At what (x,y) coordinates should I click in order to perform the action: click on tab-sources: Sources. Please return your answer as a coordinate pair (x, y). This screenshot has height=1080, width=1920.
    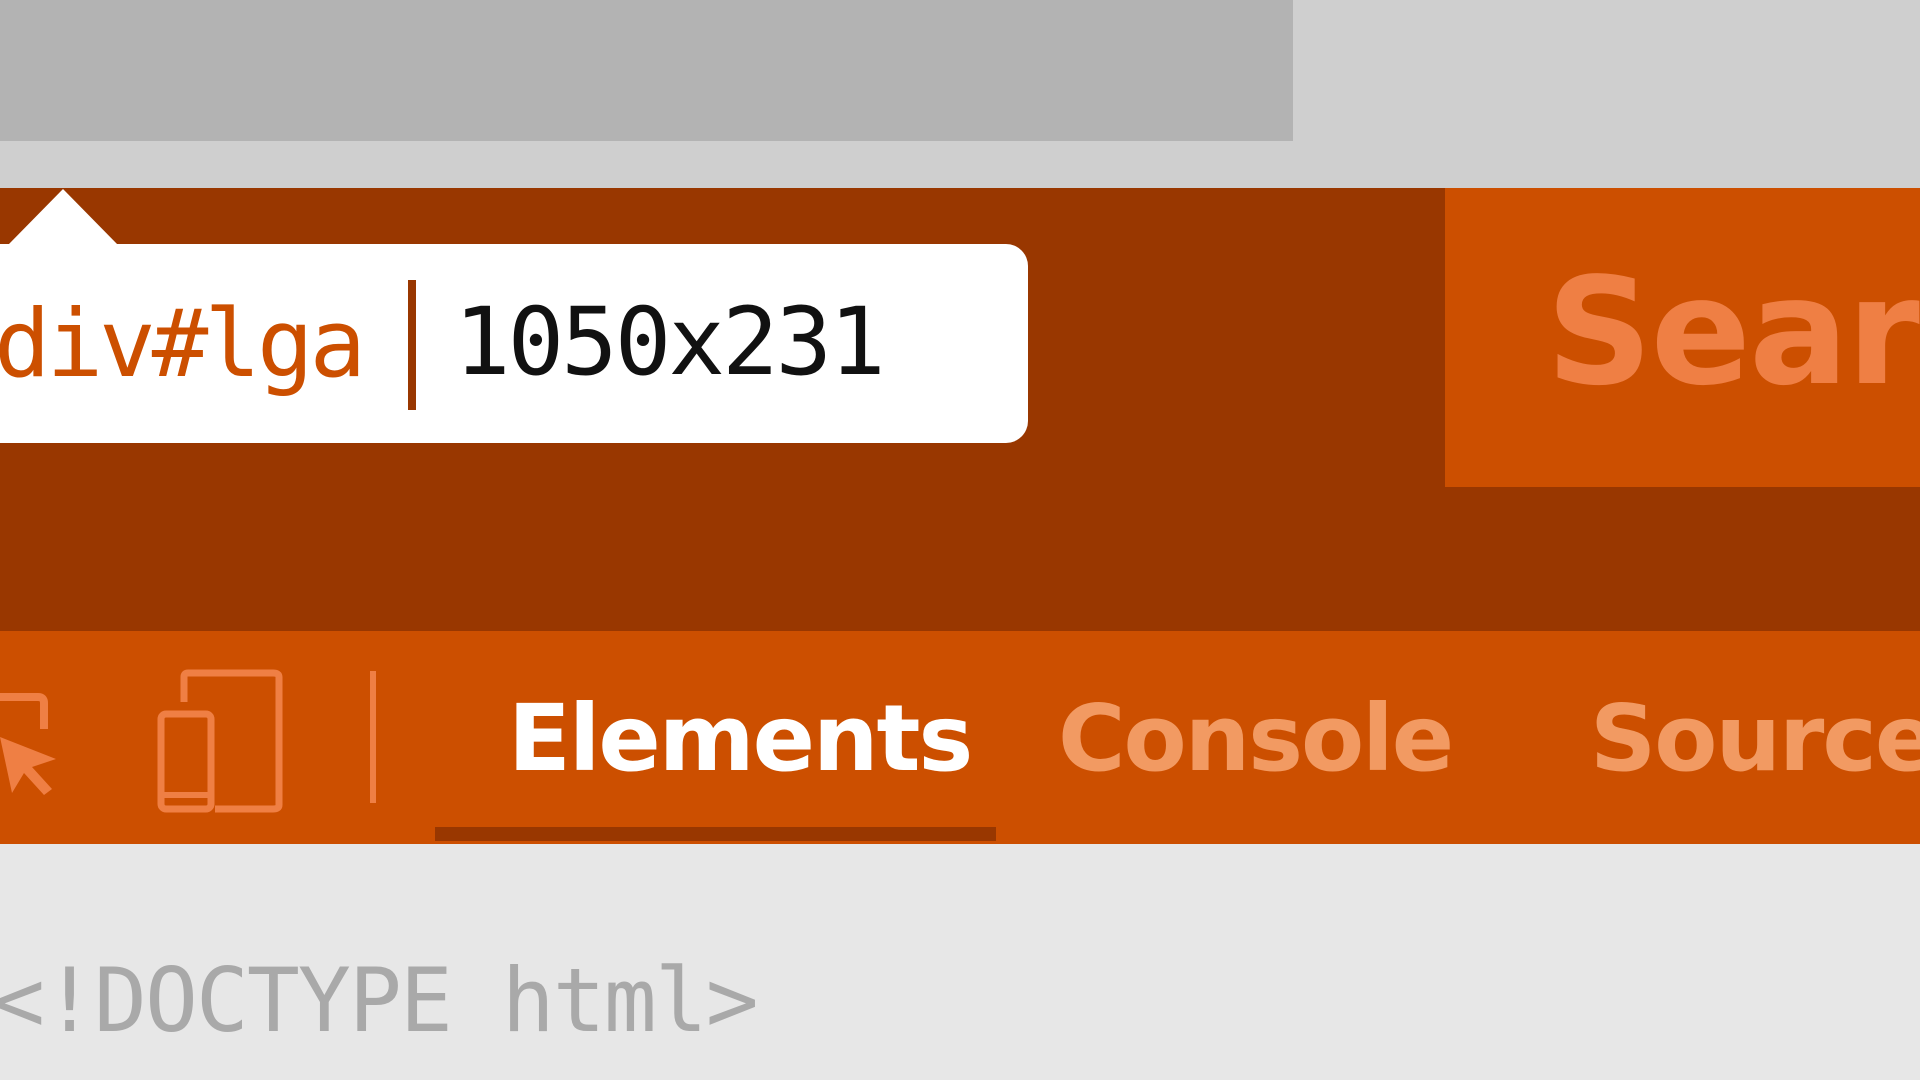
    Looking at the image, I should click on (1755, 739).